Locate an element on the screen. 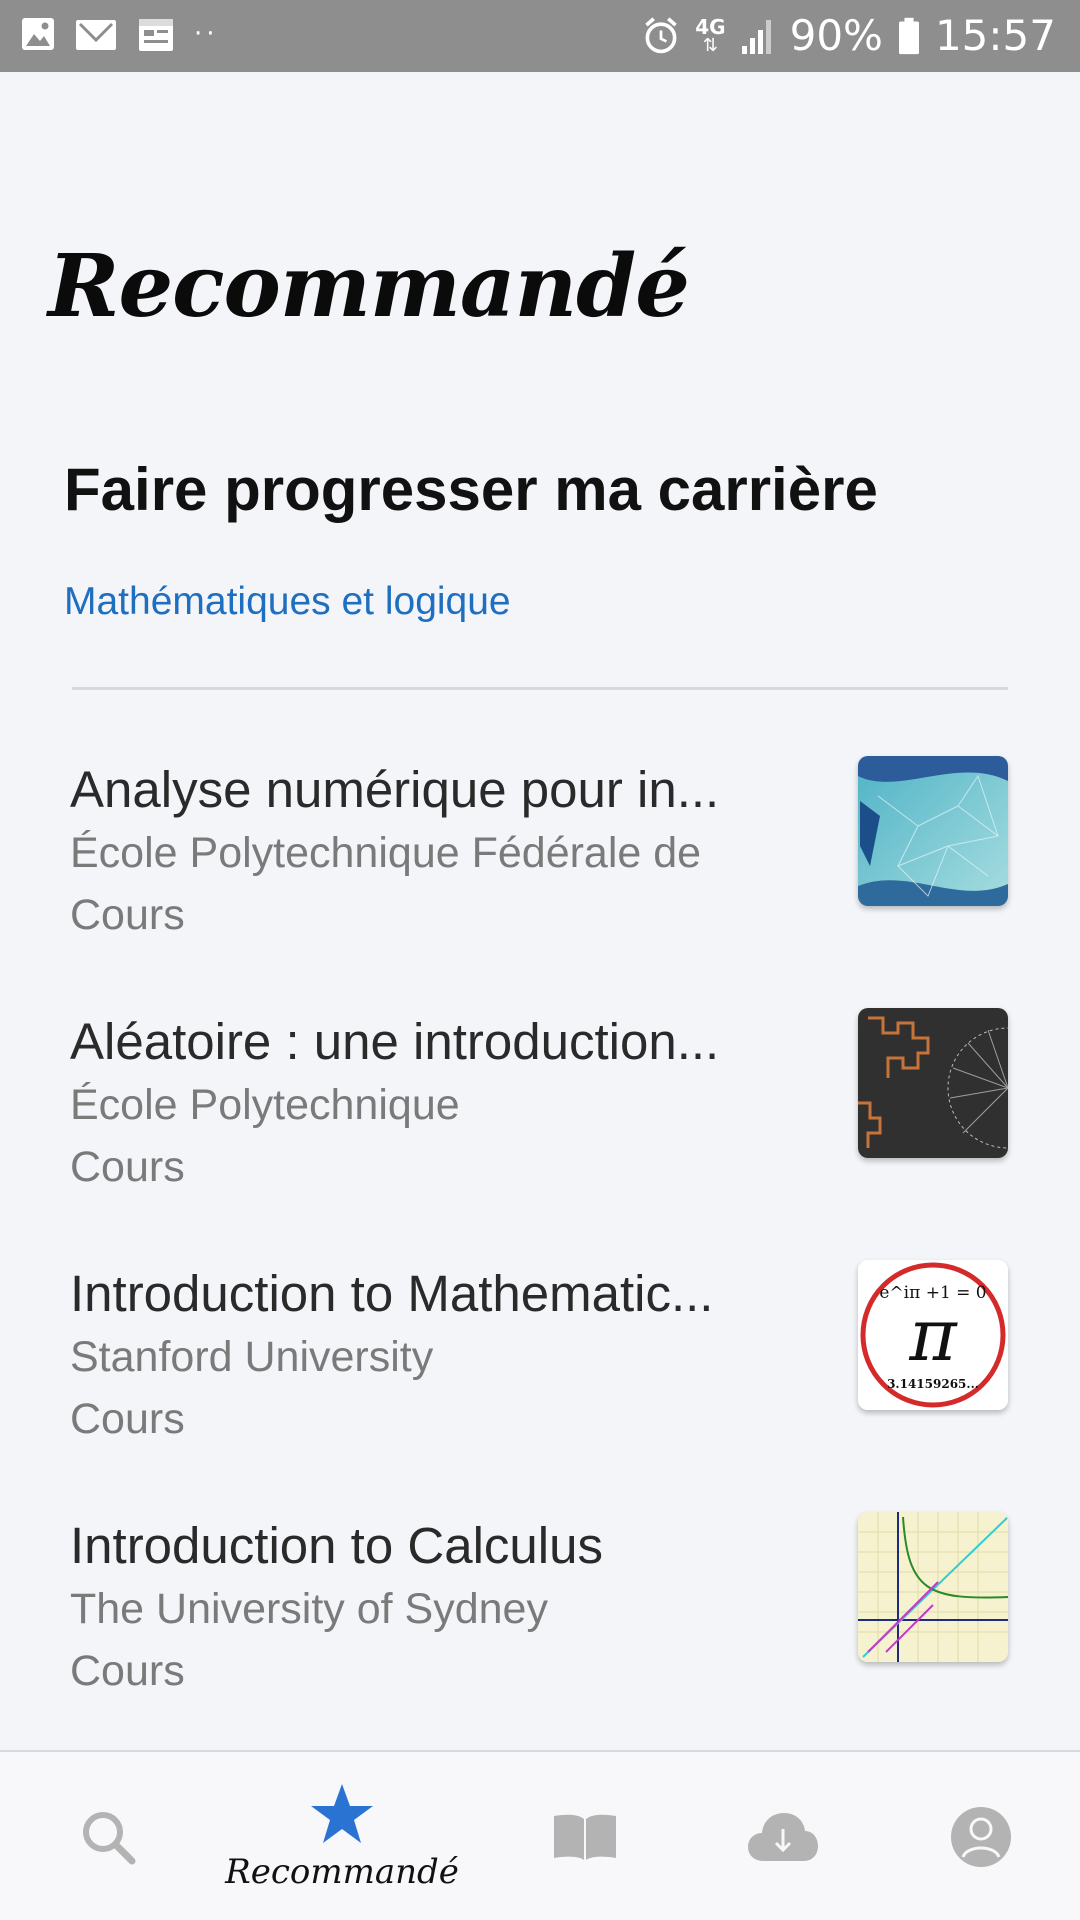  alarm-icon is located at coordinates (661, 35).